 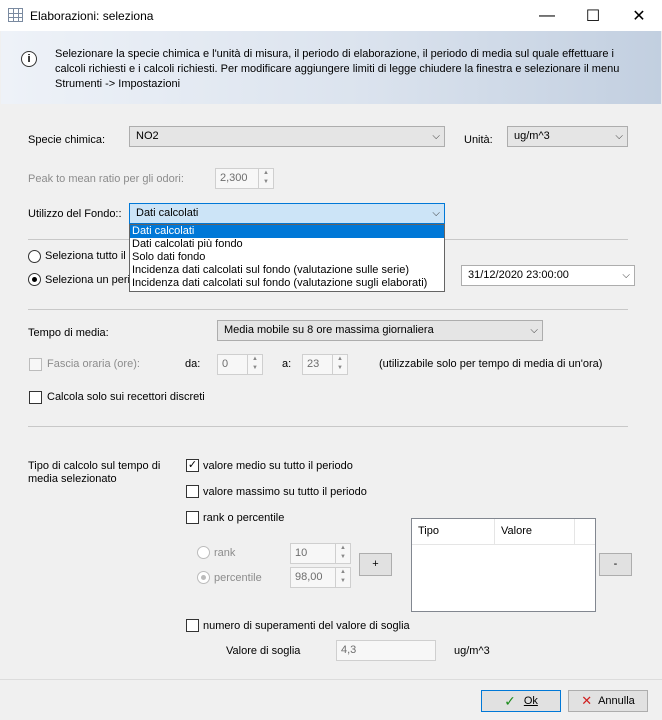 What do you see at coordinates (530, 701) in the screenshot?
I see `ok-label: Ok` at bounding box center [530, 701].